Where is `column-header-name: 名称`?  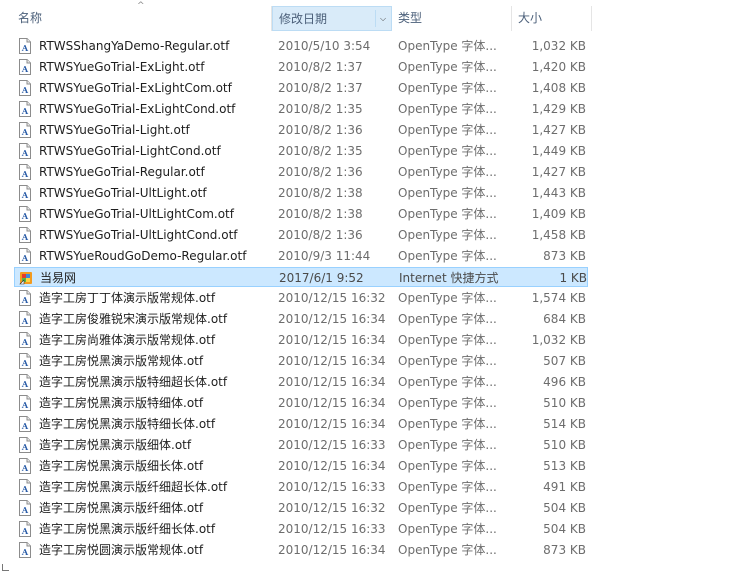
column-header-name: 名称 is located at coordinates (142, 18).